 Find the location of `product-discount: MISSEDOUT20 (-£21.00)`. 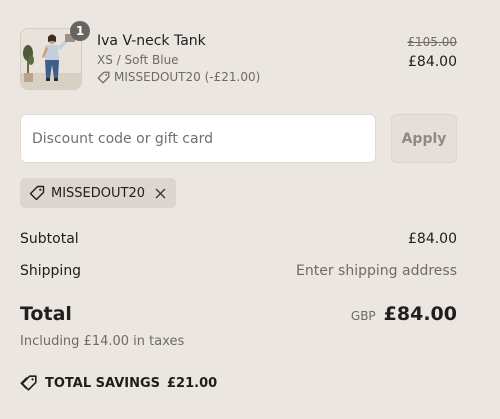

product-discount: MISSEDOUT20 (-£21.00) is located at coordinates (178, 77).